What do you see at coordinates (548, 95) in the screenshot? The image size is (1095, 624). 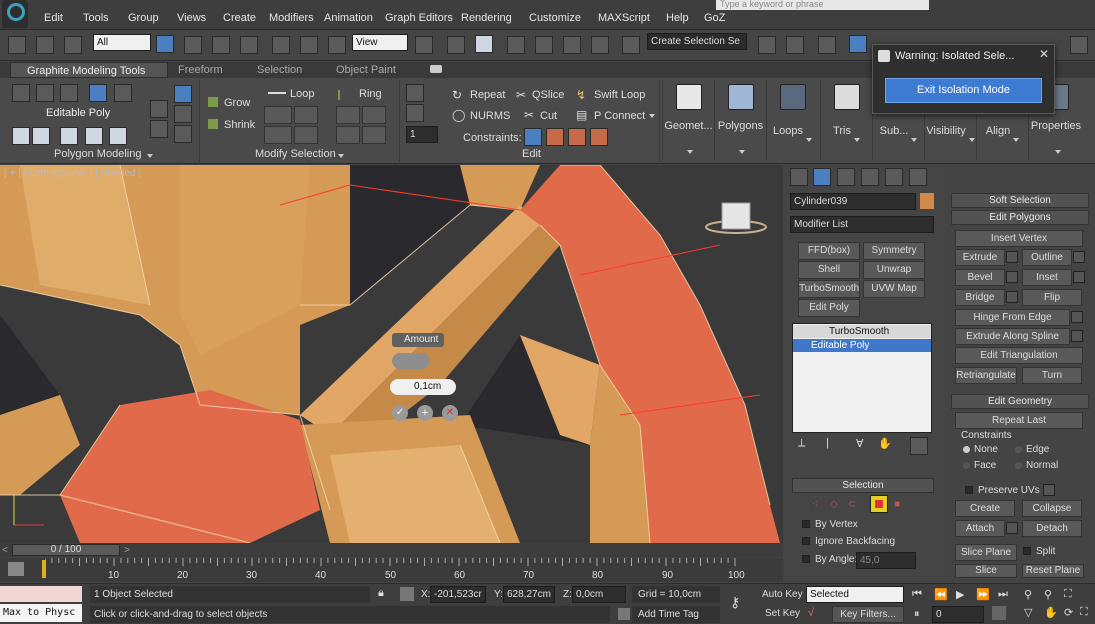 I see `qslice-button: QSlice` at bounding box center [548, 95].